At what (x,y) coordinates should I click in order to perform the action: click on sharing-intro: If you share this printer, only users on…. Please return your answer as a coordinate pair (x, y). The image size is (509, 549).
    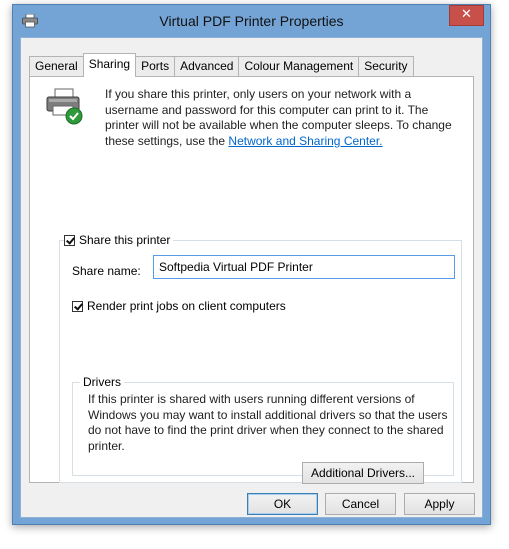
    Looking at the image, I should click on (285, 118).